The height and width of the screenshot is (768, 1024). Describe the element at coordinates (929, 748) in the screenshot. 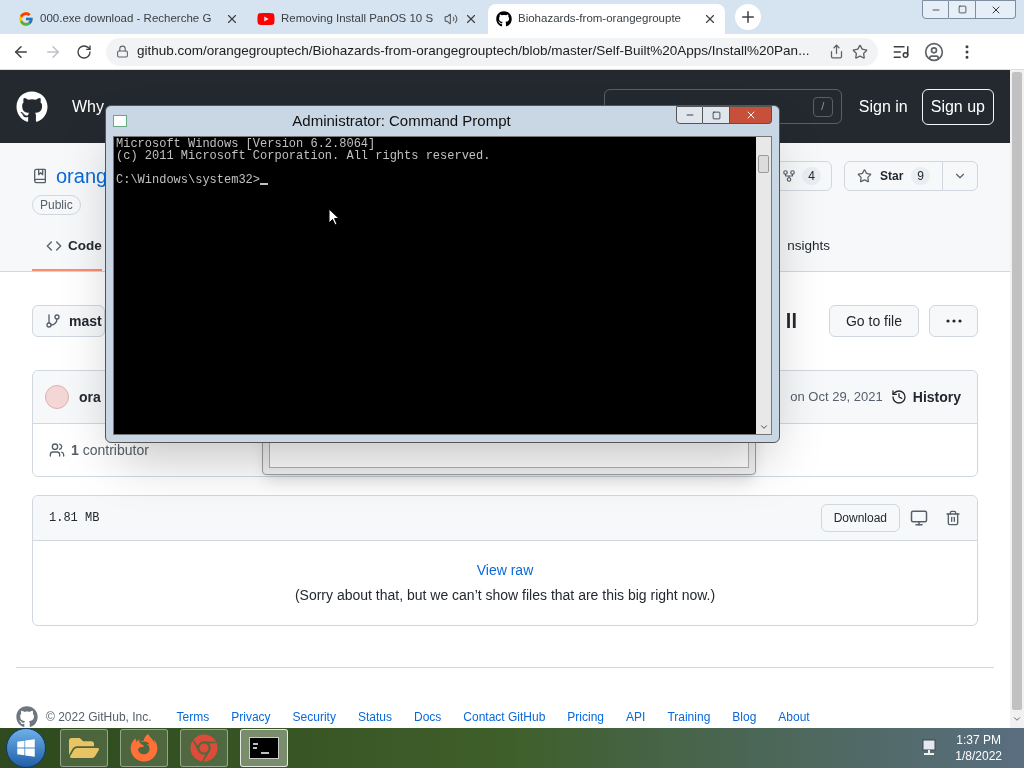

I see `network-icon` at that location.